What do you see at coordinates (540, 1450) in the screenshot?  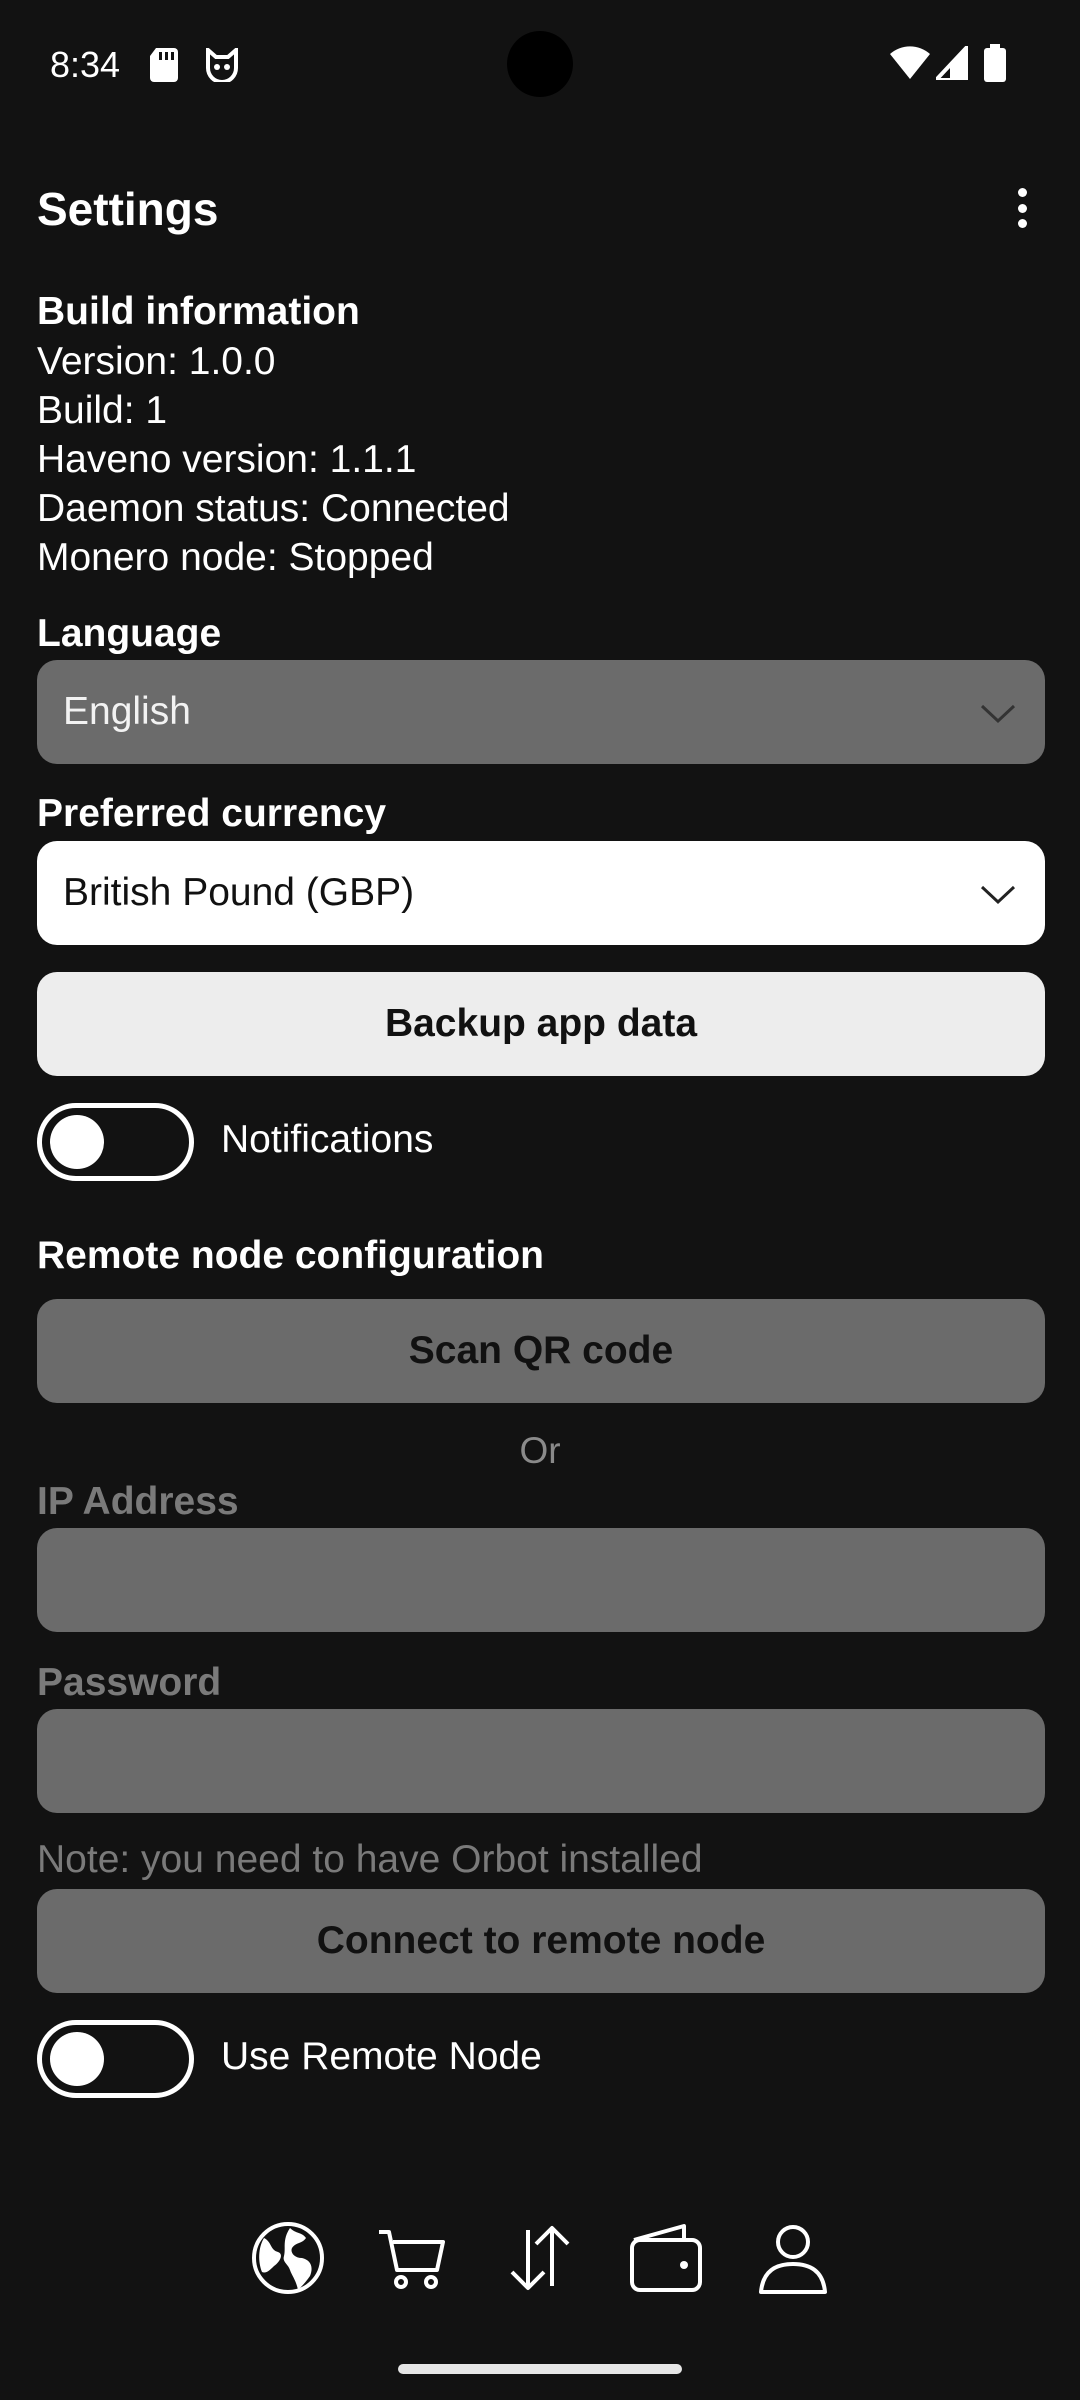 I see `or-separator: Or` at bounding box center [540, 1450].